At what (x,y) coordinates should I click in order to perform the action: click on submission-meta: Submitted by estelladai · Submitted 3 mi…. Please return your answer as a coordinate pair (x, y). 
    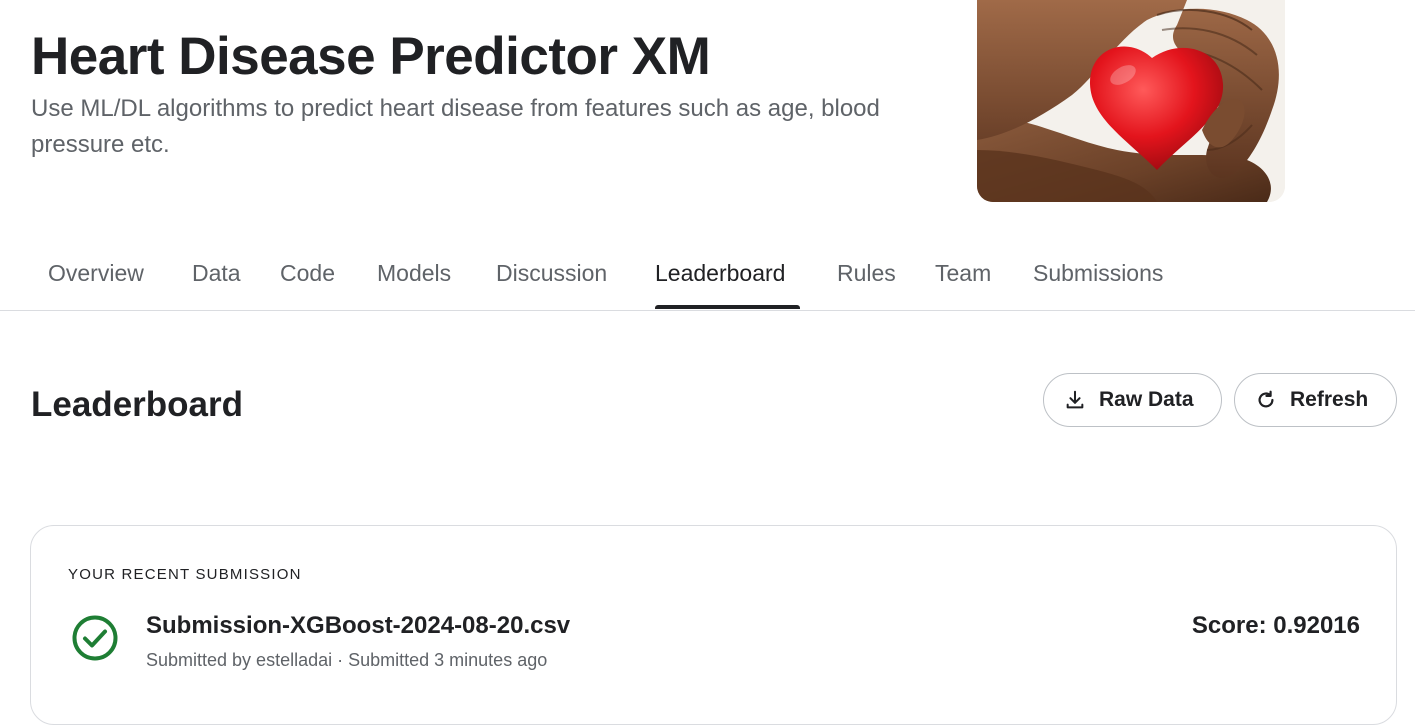
    Looking at the image, I should click on (347, 660).